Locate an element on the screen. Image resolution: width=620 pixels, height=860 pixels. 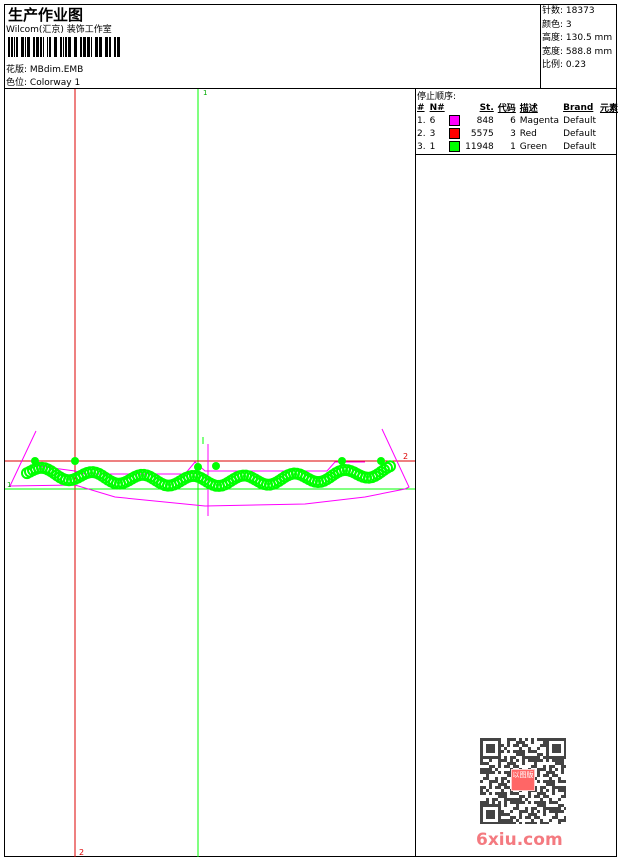
colorway-value: Colorway 1 is located at coordinates (55, 83).